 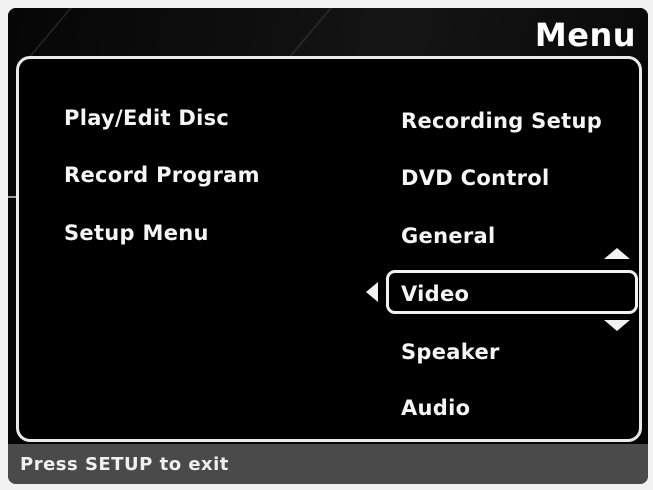 What do you see at coordinates (435, 408) in the screenshot?
I see `menu-item-audio: Audio` at bounding box center [435, 408].